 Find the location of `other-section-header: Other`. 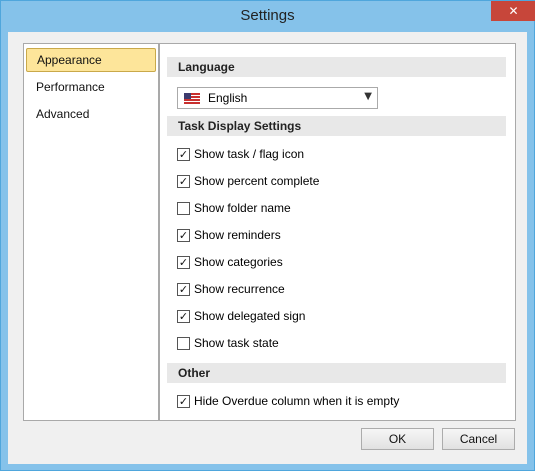

other-section-header: Other is located at coordinates (336, 373).